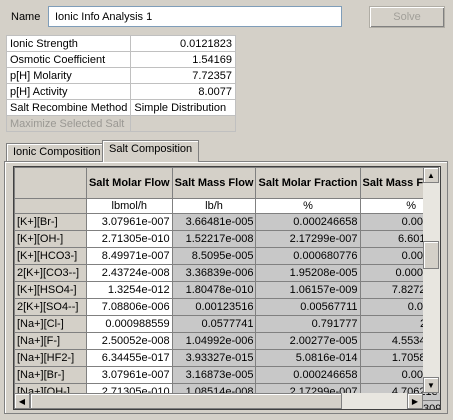 This screenshot has height=420, width=453. What do you see at coordinates (308, 307) in the screenshot?
I see `grid-cell: 0.00567711` at bounding box center [308, 307].